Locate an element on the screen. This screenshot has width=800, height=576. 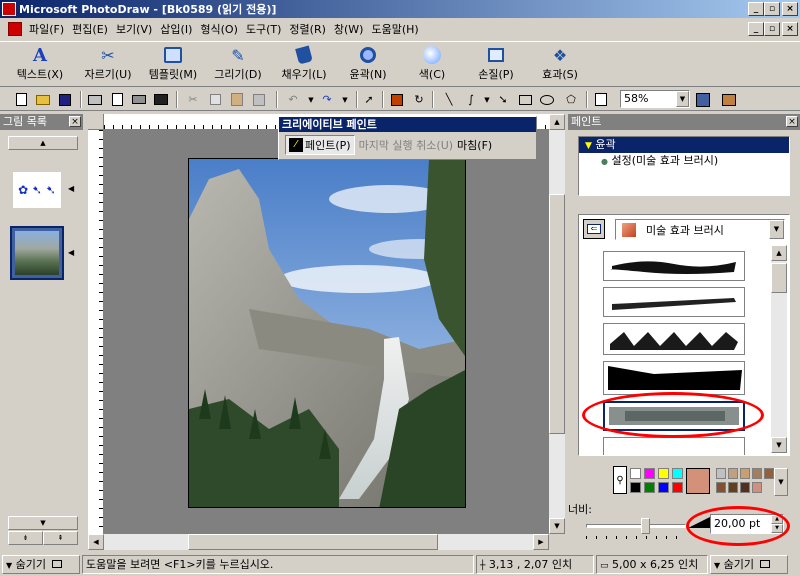
print-preview-icon is located at coordinates (117, 99).